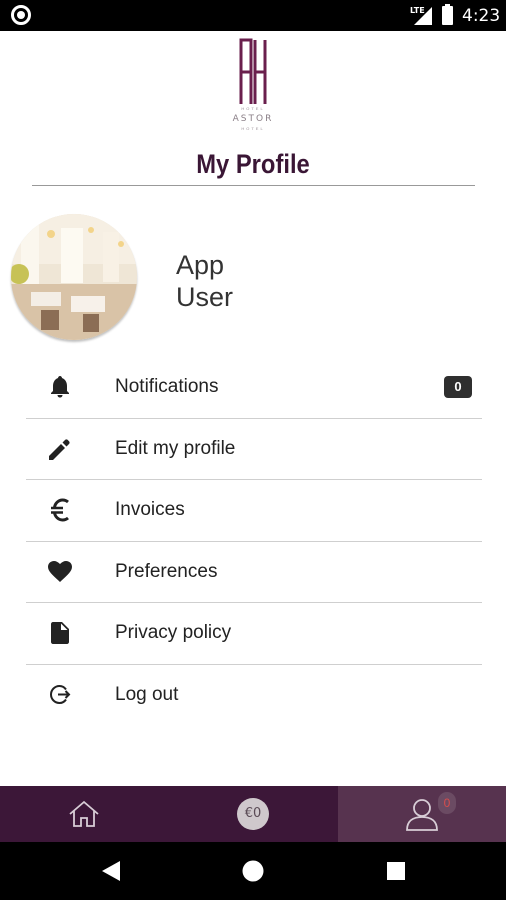 The width and height of the screenshot is (506, 900). I want to click on system-navigation-bar, so click(253, 871).